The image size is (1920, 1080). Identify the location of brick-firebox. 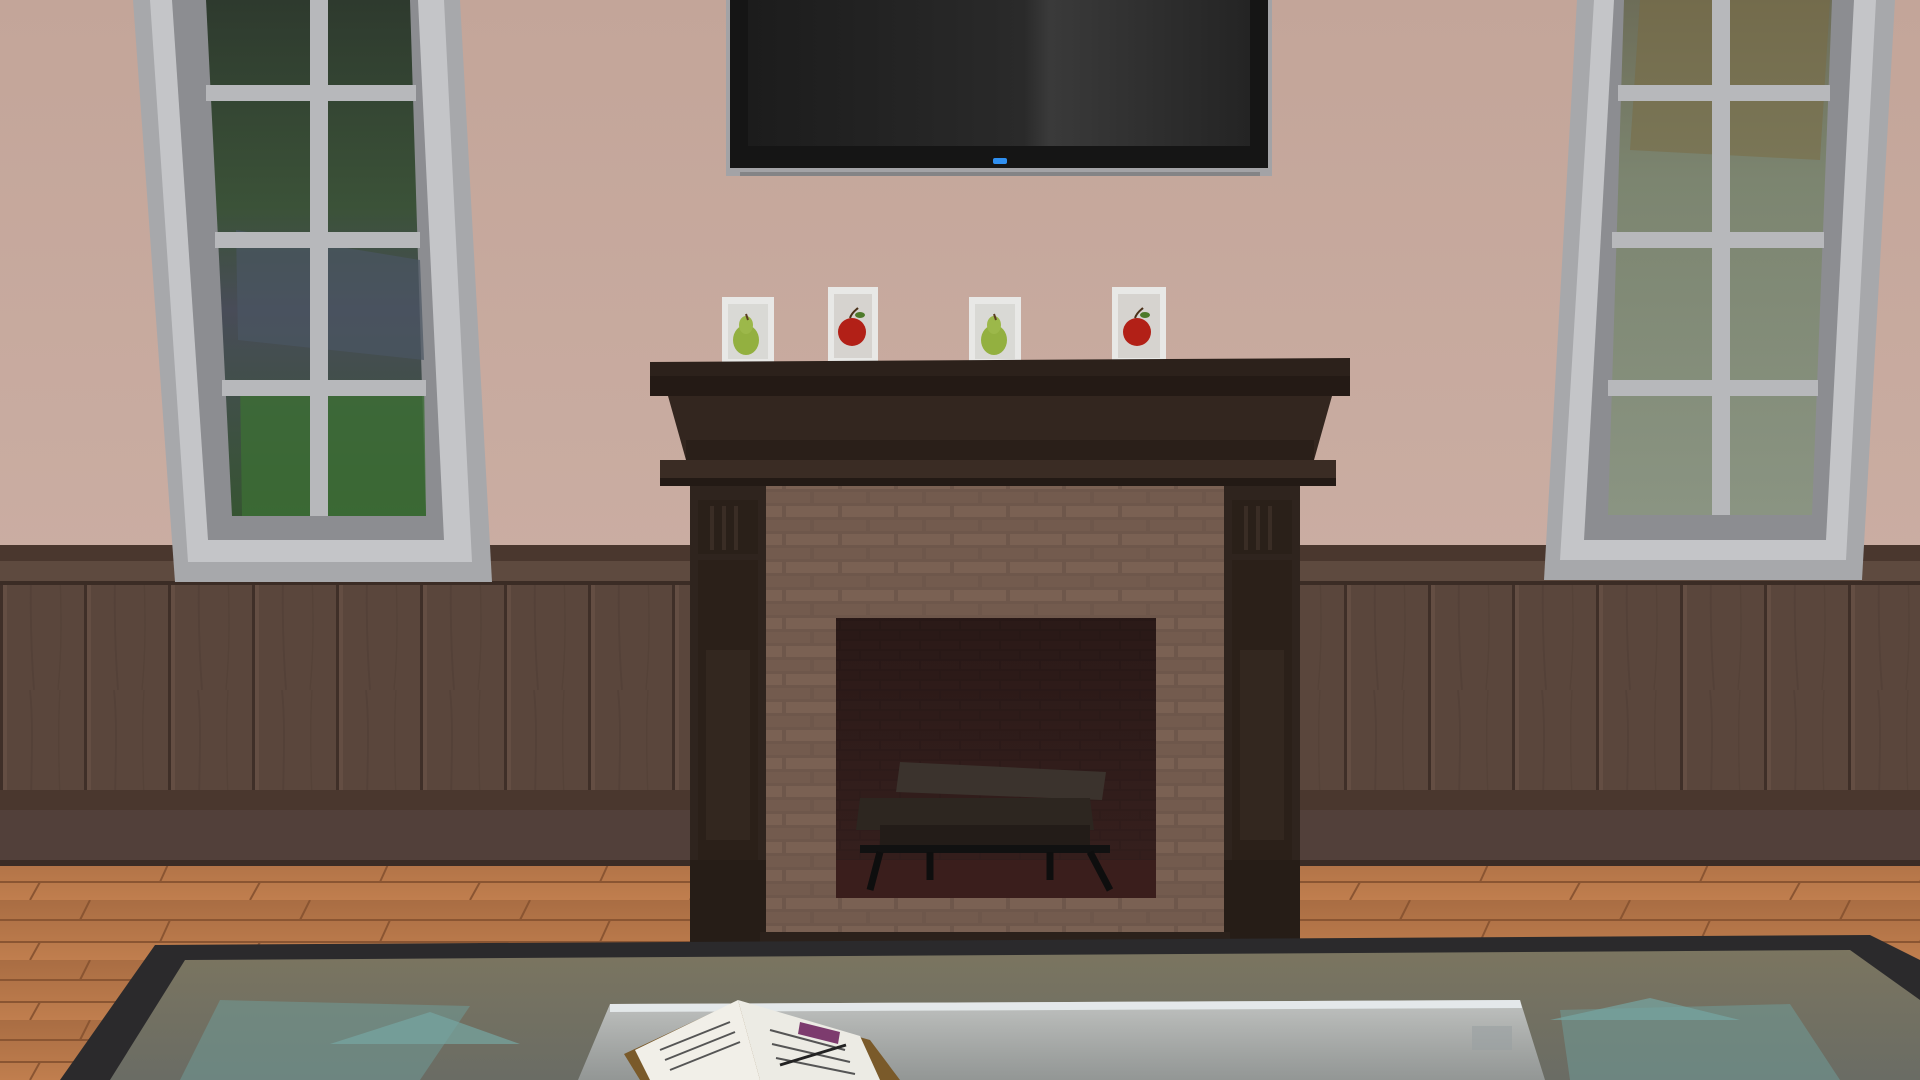
(996, 758).